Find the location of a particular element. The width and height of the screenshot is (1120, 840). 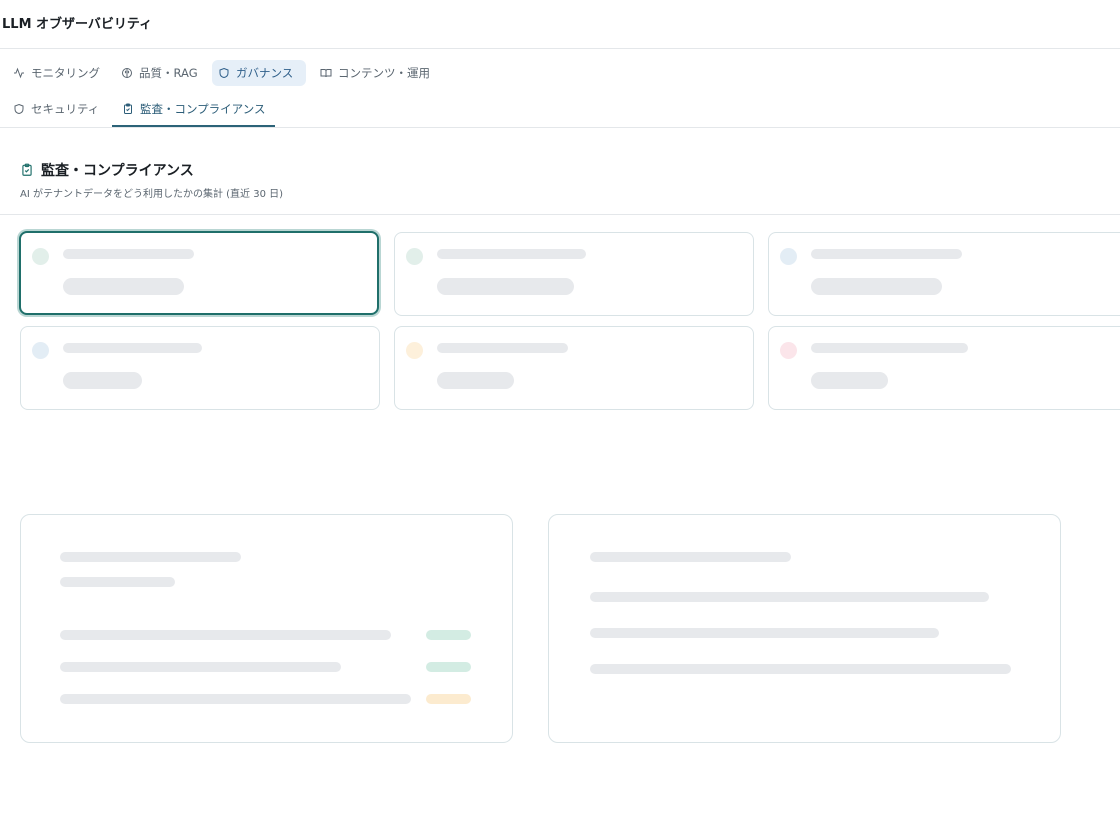

tab-quality-rag: 品質・RAG is located at coordinates (159, 73).